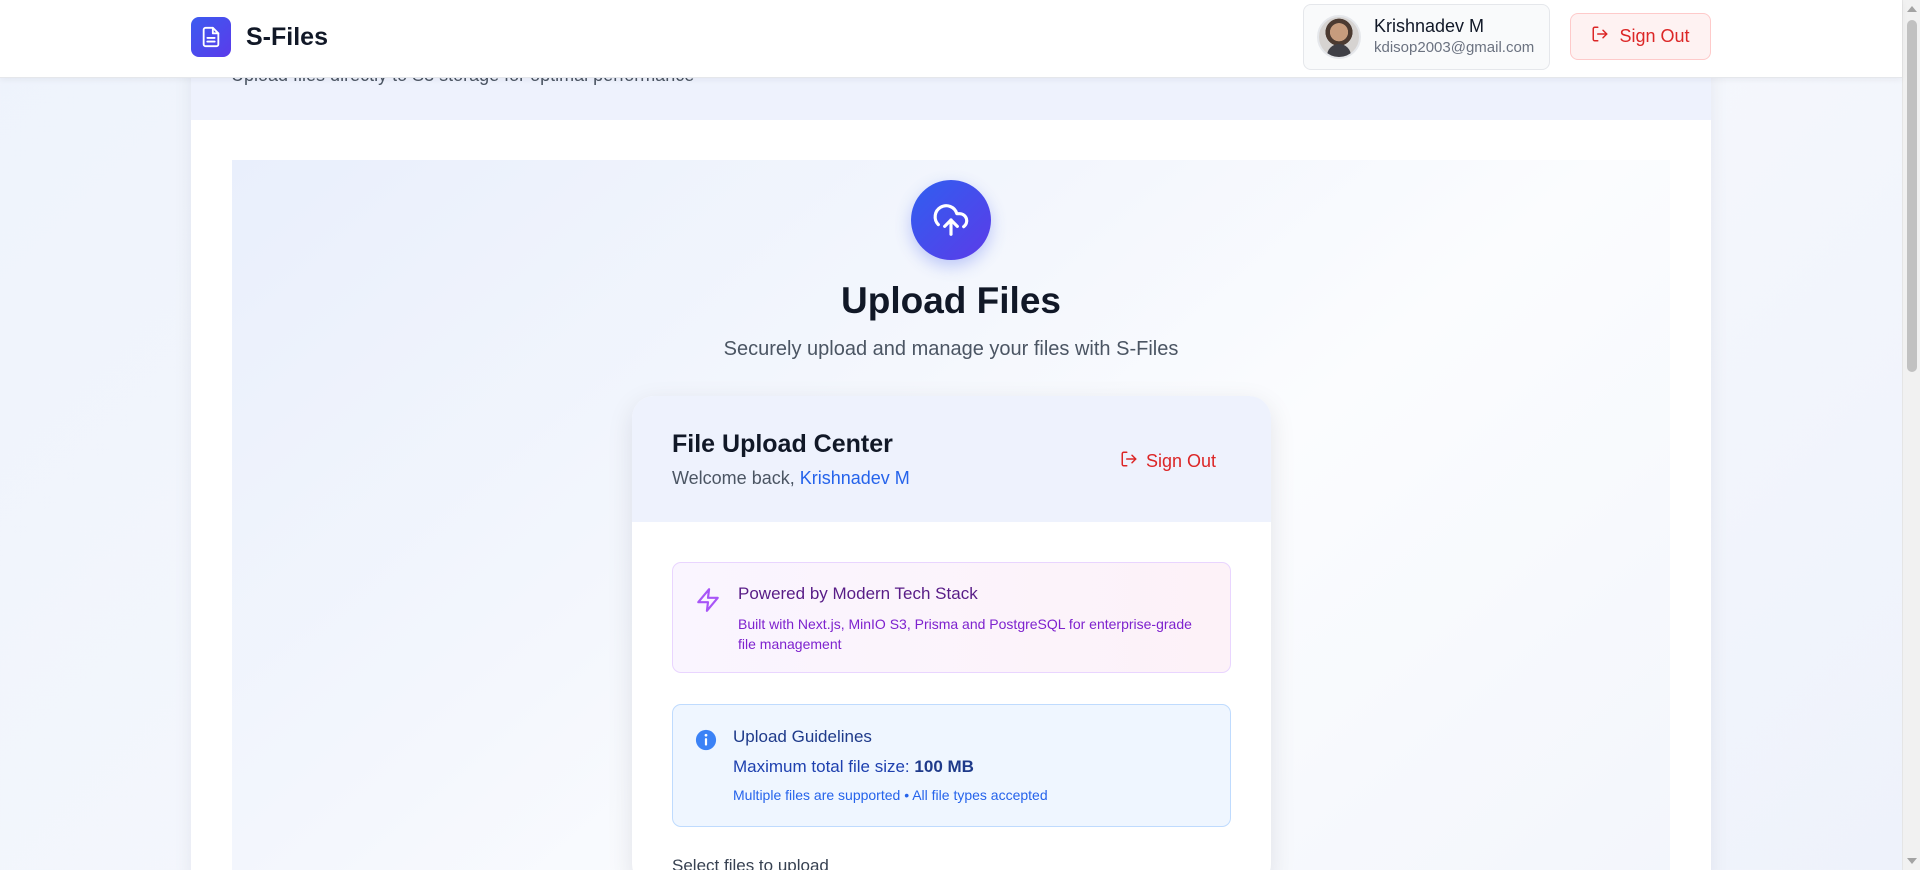  Describe the element at coordinates (1654, 36) in the screenshot. I see `sign-out-label: Sign Out` at that location.